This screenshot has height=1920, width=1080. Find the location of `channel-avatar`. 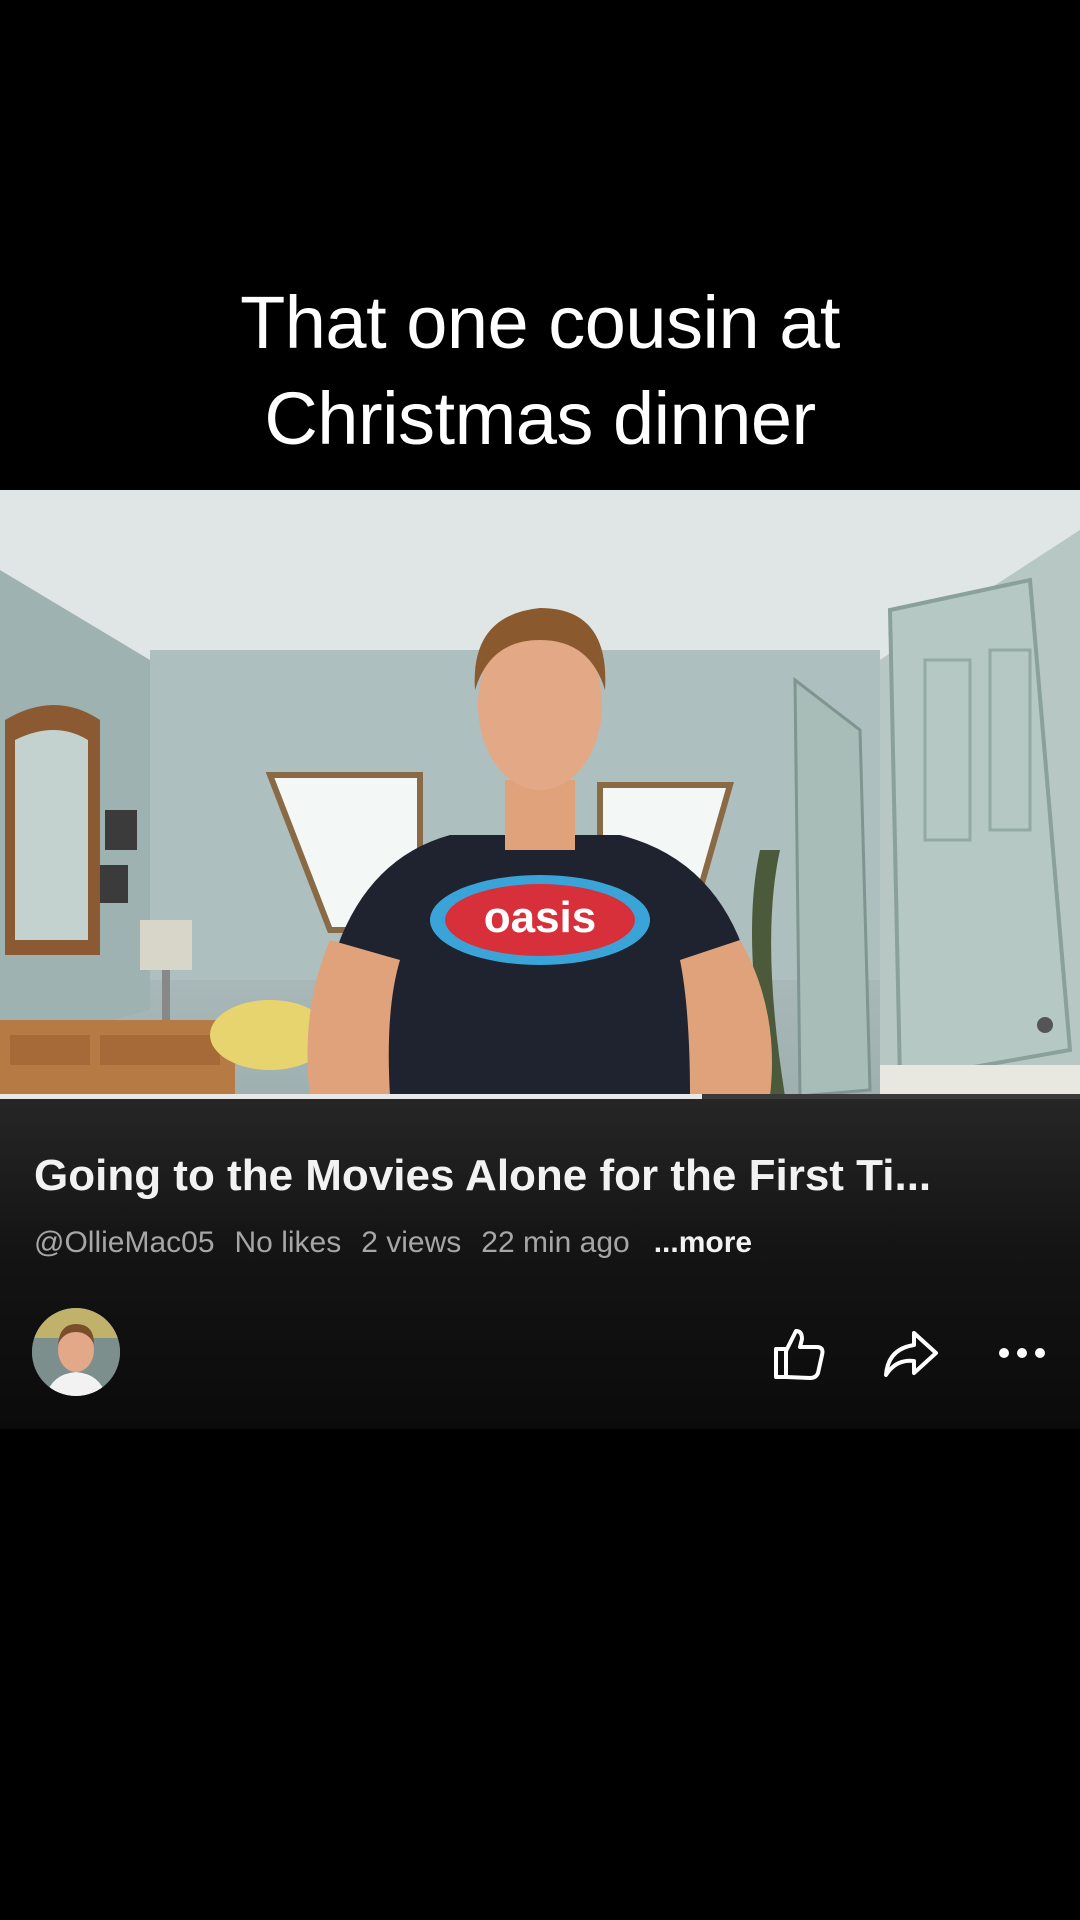

channel-avatar is located at coordinates (76, 1352).